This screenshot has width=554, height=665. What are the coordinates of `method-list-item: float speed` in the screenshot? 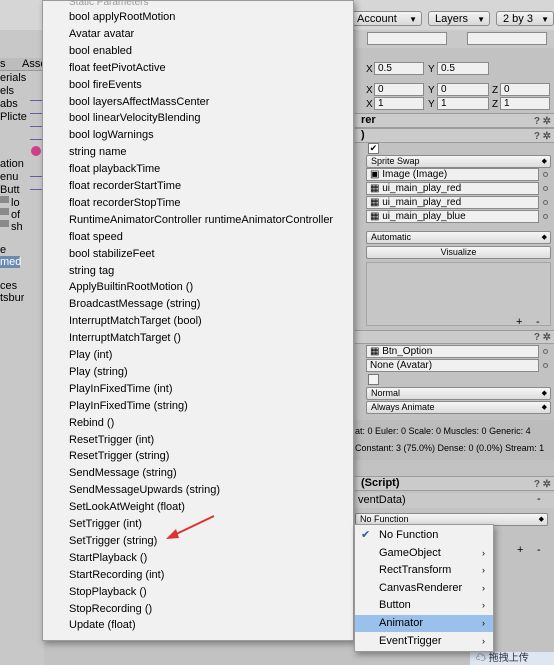 It's located at (96, 237).